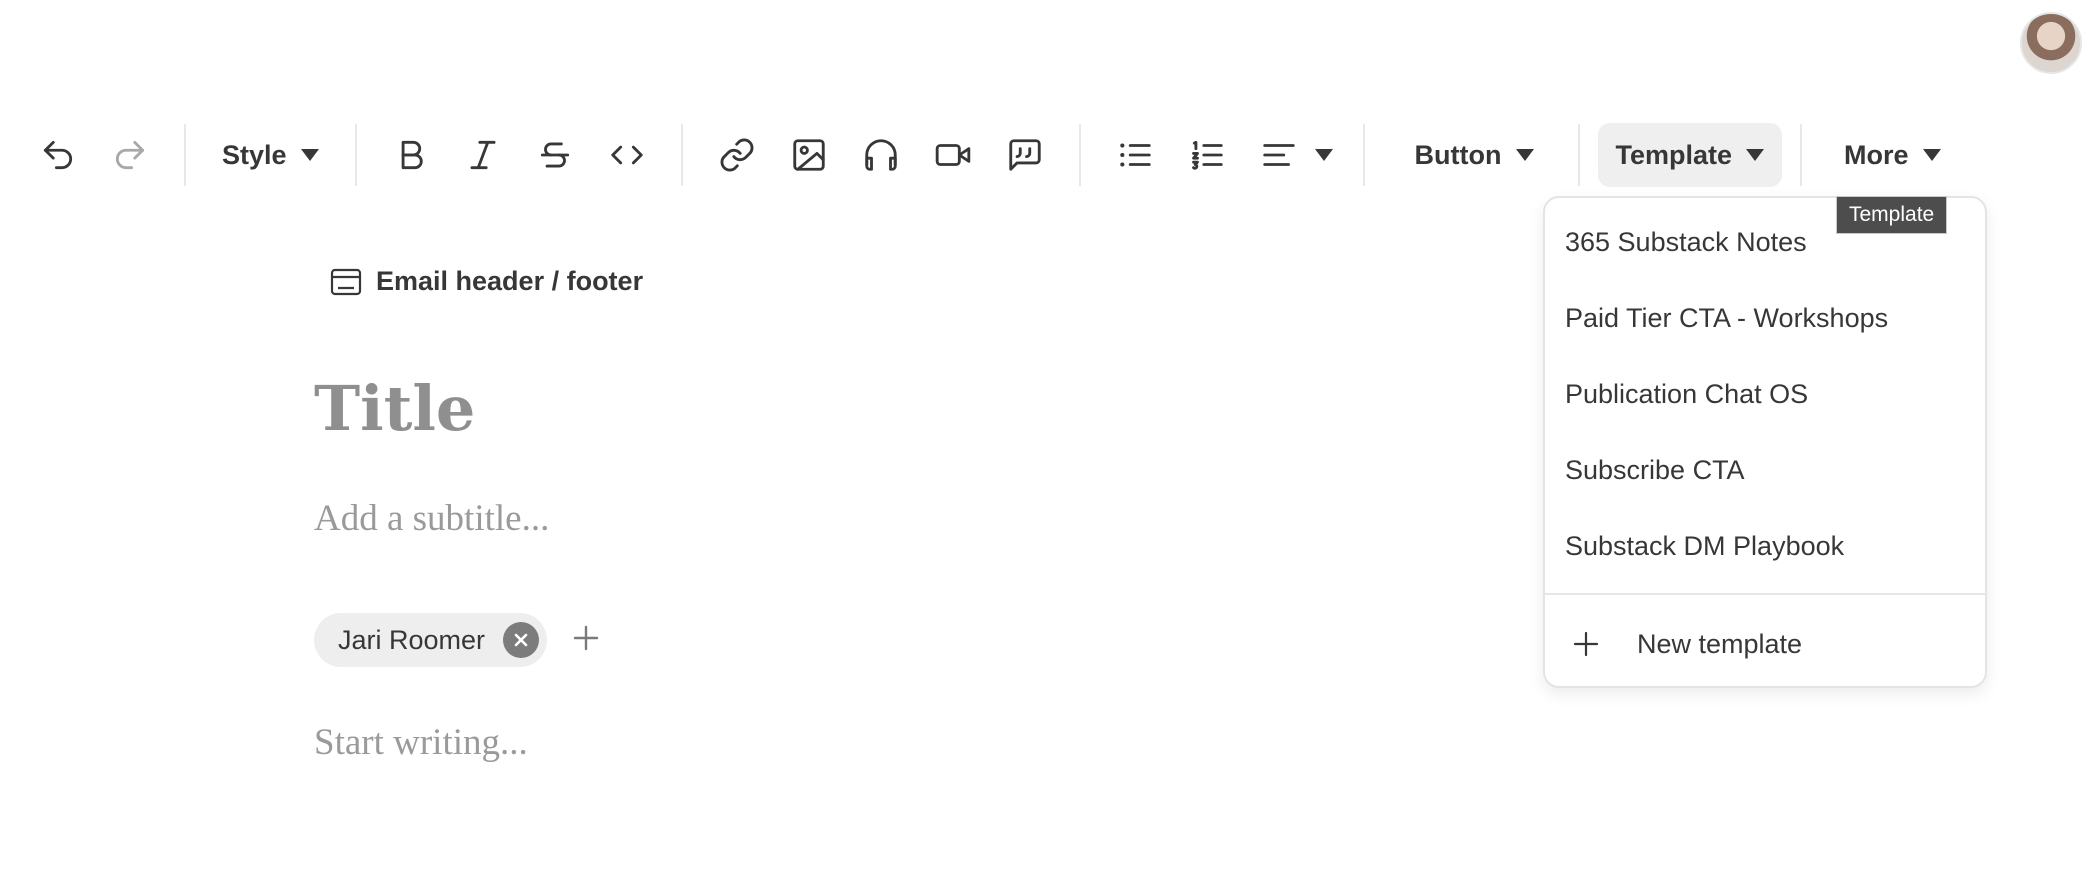 This screenshot has height=894, width=2096. Describe the element at coordinates (1765, 394) in the screenshot. I see `template-item: Publication Chat OS` at that location.